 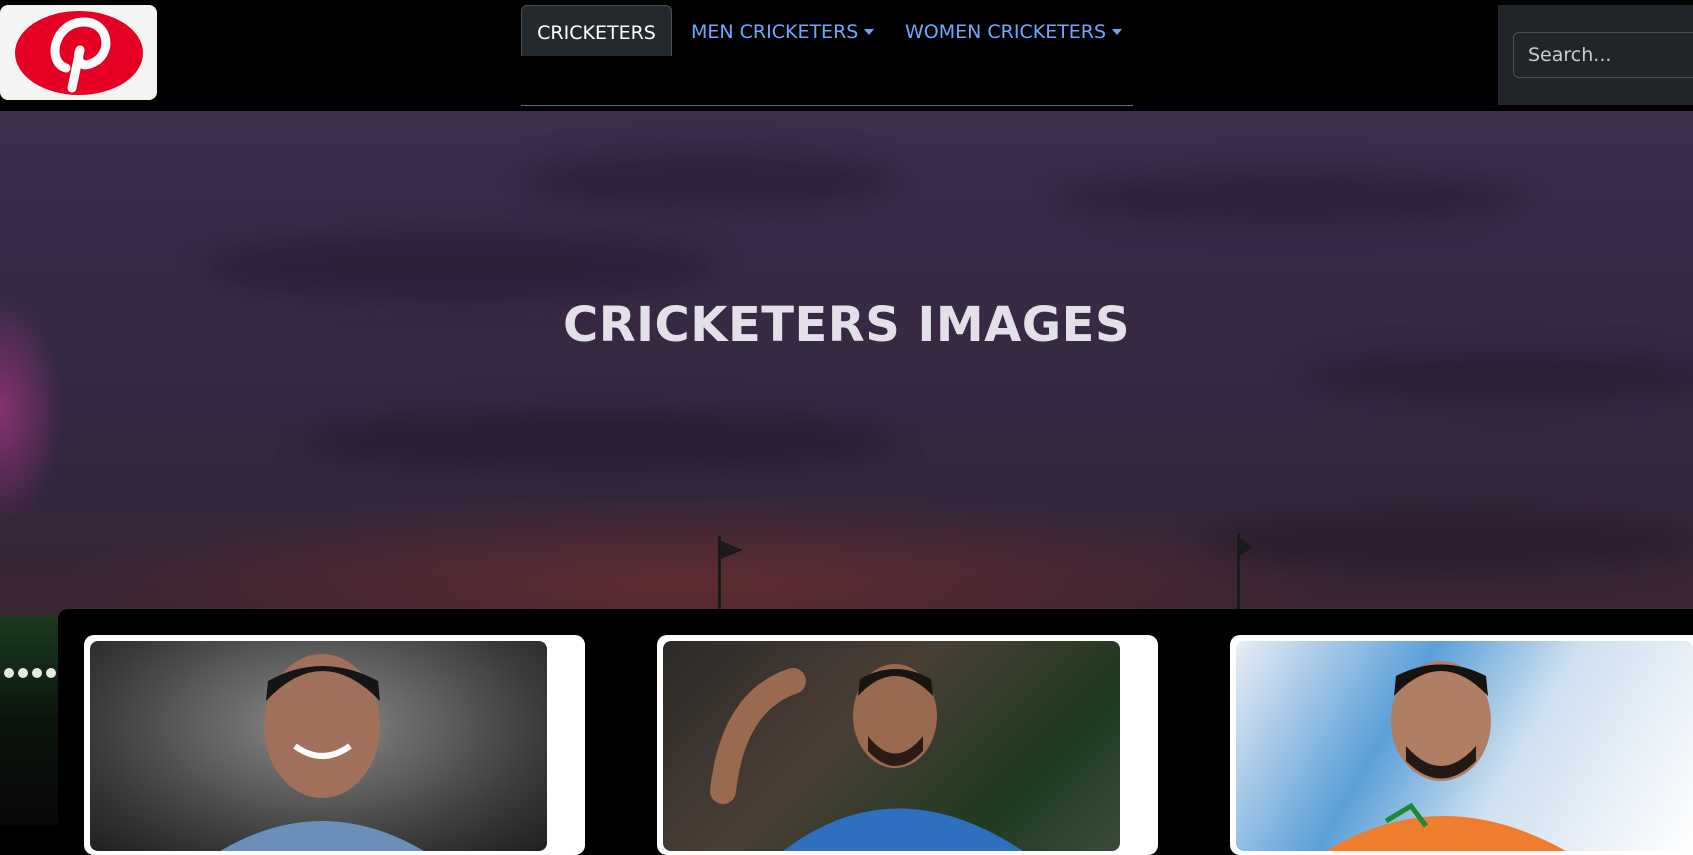 I want to click on tab-cricketers: CRICKETERS, so click(x=596, y=30).